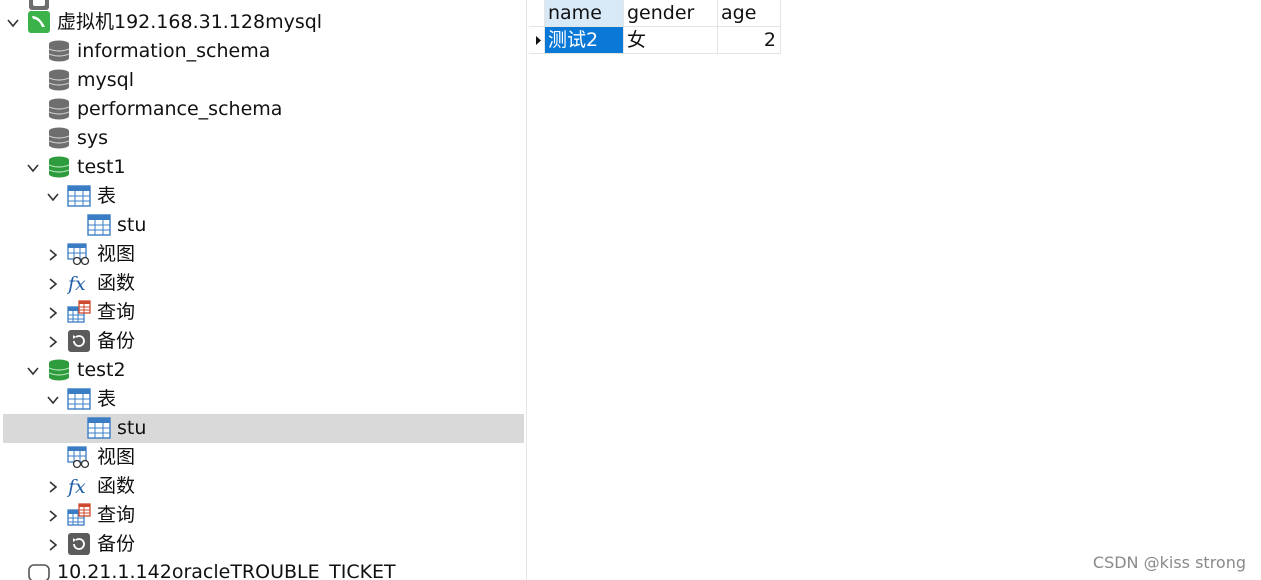  What do you see at coordinates (226, 570) in the screenshot?
I see `connection-label: 10.21.1.142oracleTROUBLE_TICKET` at bounding box center [226, 570].